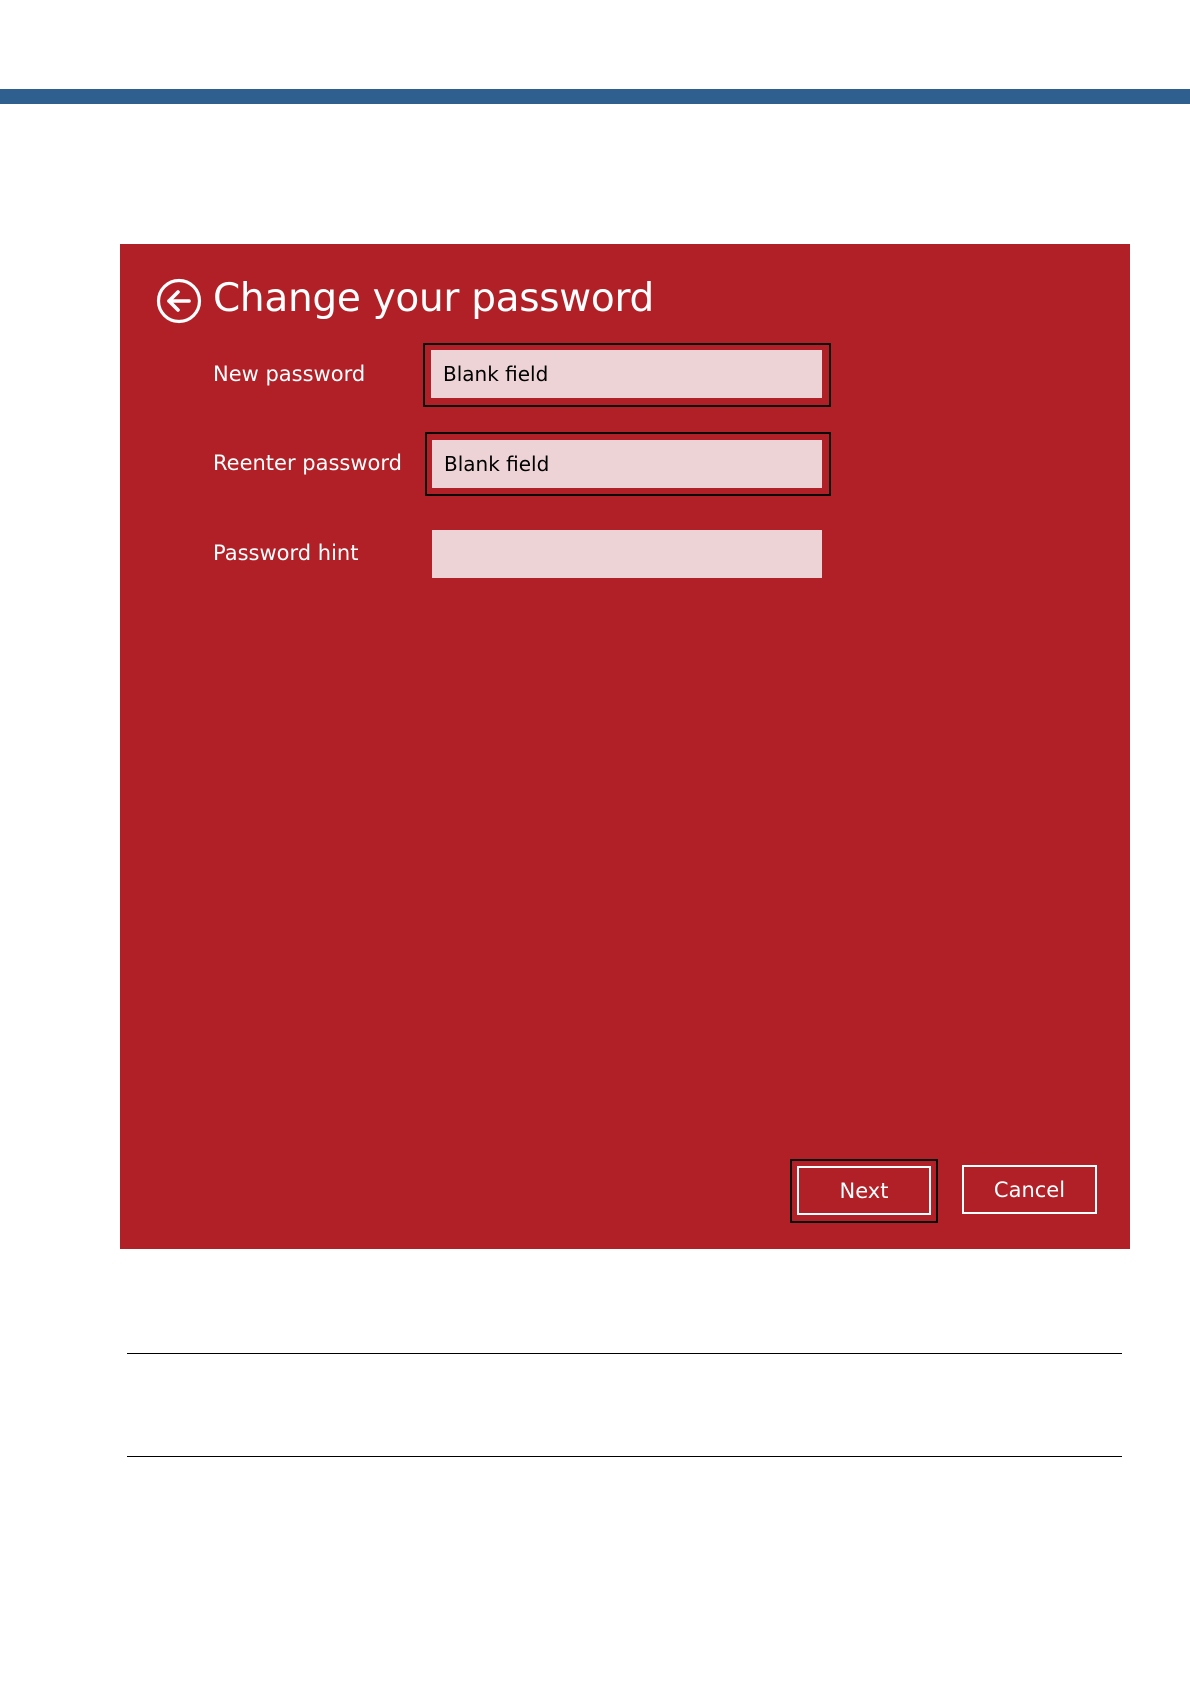 The image size is (1190, 1684). What do you see at coordinates (864, 1190) in the screenshot?
I see `next-button: Next` at bounding box center [864, 1190].